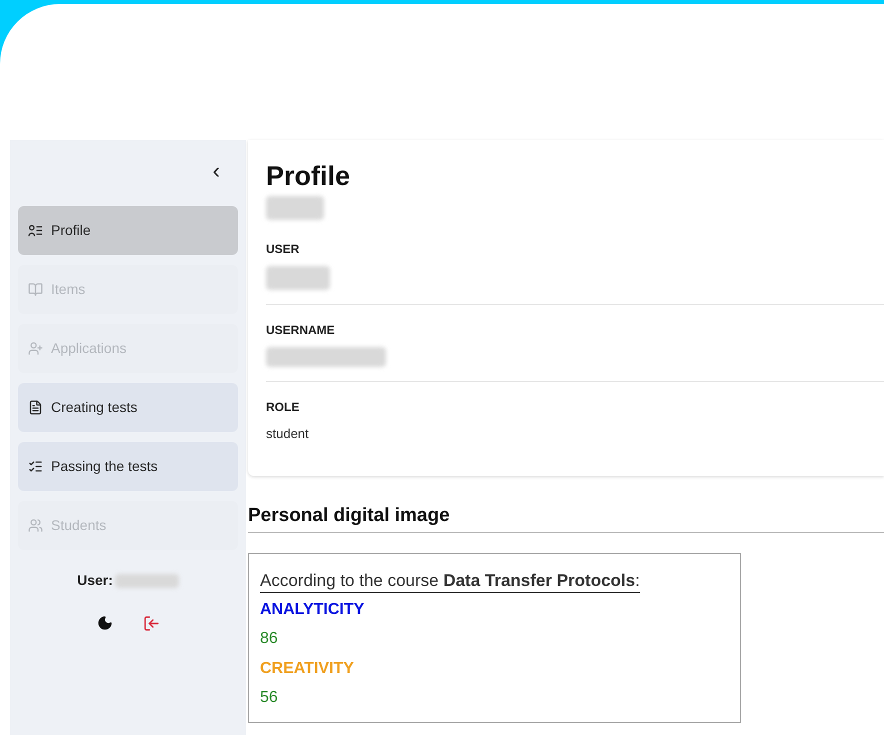  I want to click on metric-name: CREATIVITY, so click(307, 669).